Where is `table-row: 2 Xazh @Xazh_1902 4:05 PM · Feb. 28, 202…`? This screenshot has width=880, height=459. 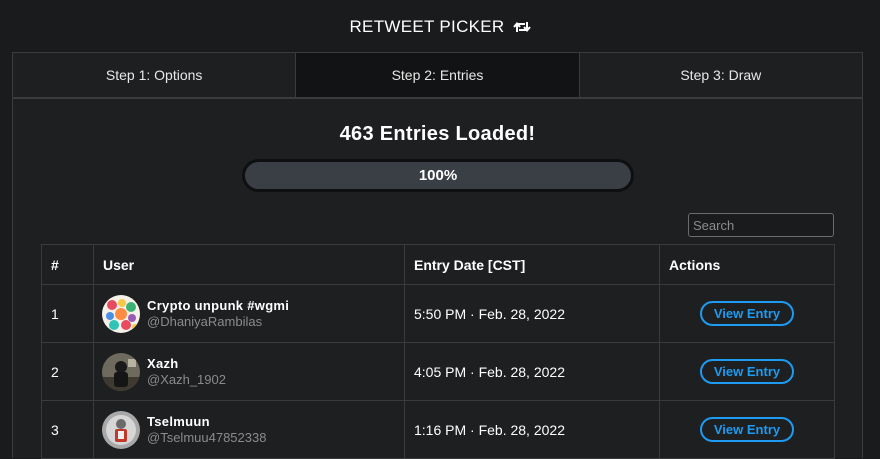 table-row: 2 Xazh @Xazh_1902 4:05 PM · Feb. 28, 202… is located at coordinates (438, 371).